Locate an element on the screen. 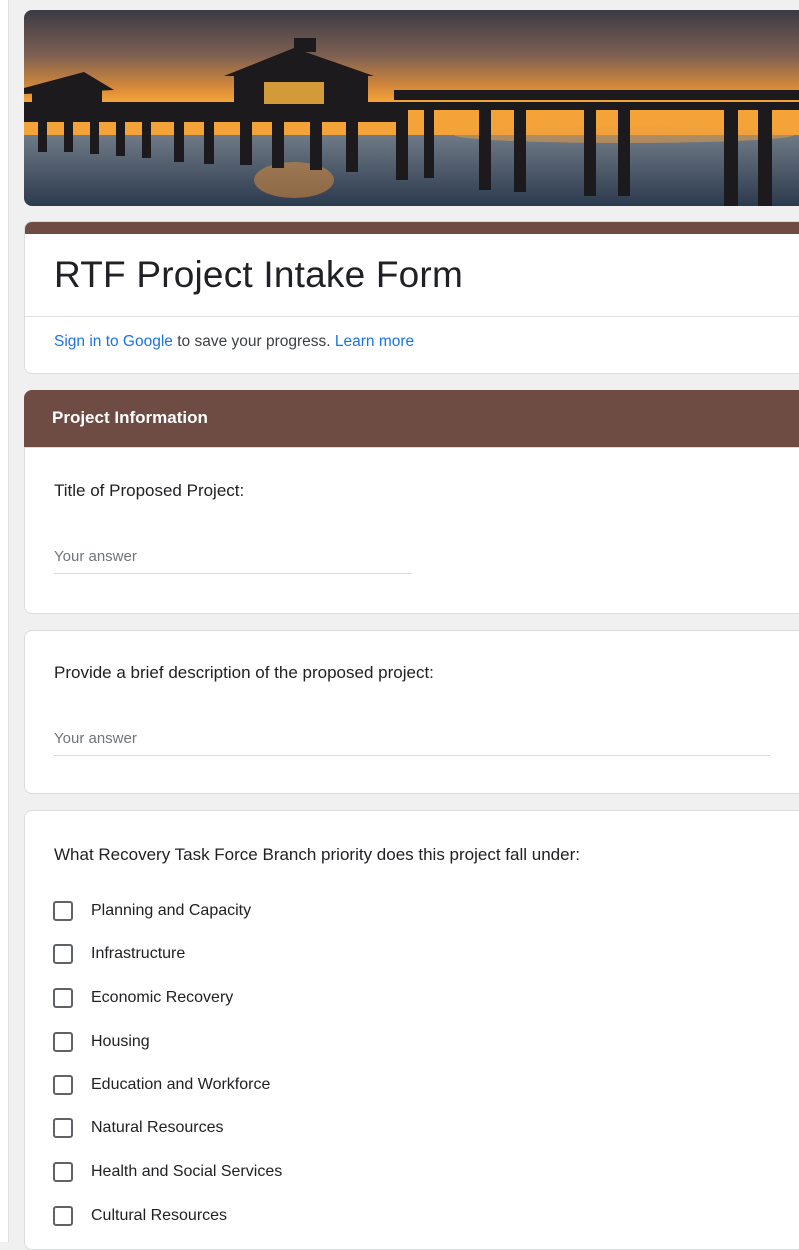 The image size is (799, 1250). checkbox-option-infrastructure: Infrastructure is located at coordinates (119, 954).